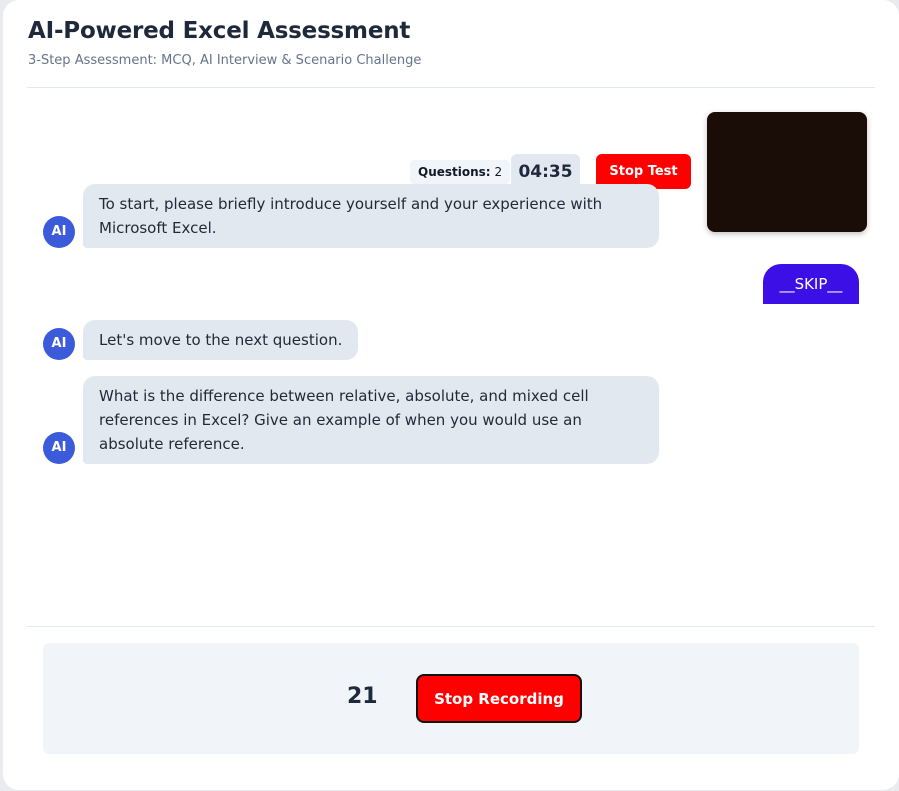  I want to click on page-title: AI-Powered Excel Assessment, so click(219, 31).